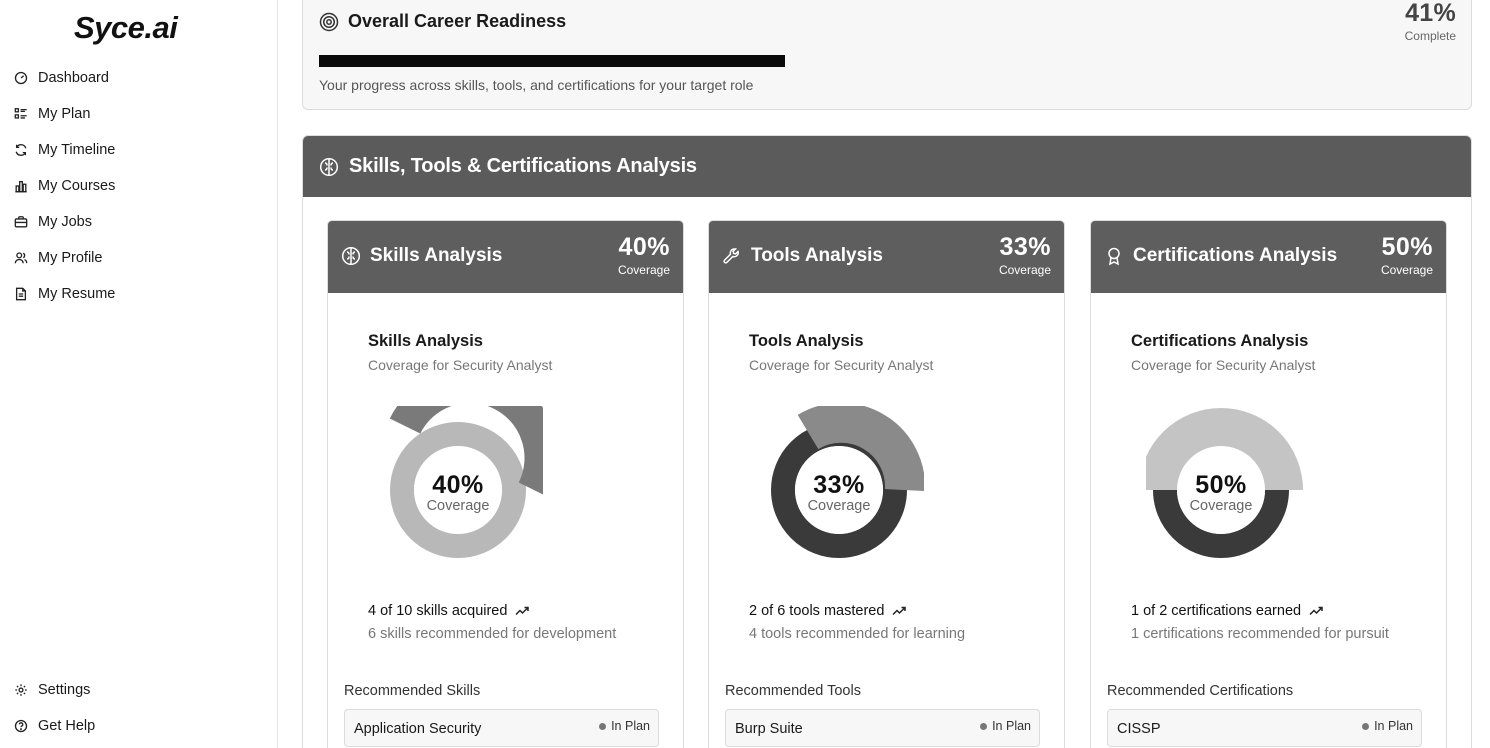  What do you see at coordinates (887, 166) in the screenshot?
I see `analysis-header: Skills, Tools & Certifications Analysis` at bounding box center [887, 166].